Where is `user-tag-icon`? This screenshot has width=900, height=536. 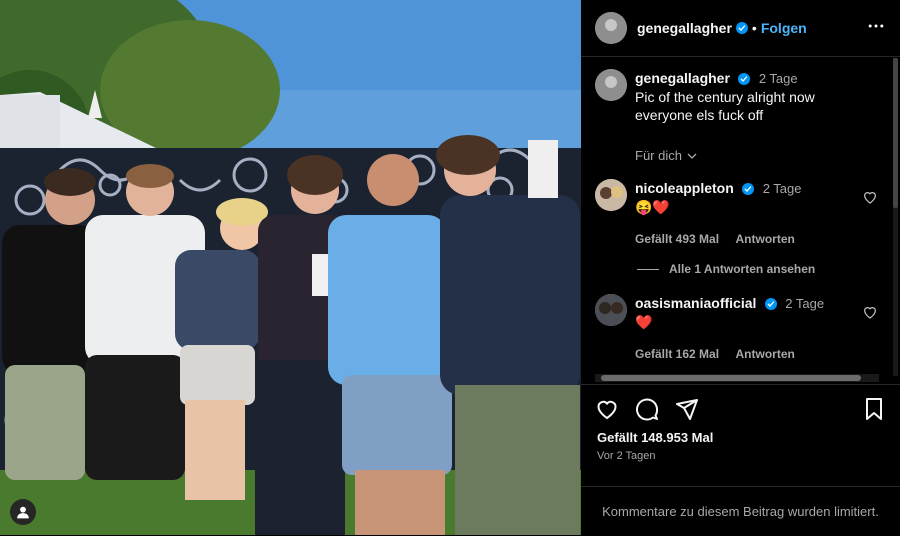 user-tag-icon is located at coordinates (23, 512).